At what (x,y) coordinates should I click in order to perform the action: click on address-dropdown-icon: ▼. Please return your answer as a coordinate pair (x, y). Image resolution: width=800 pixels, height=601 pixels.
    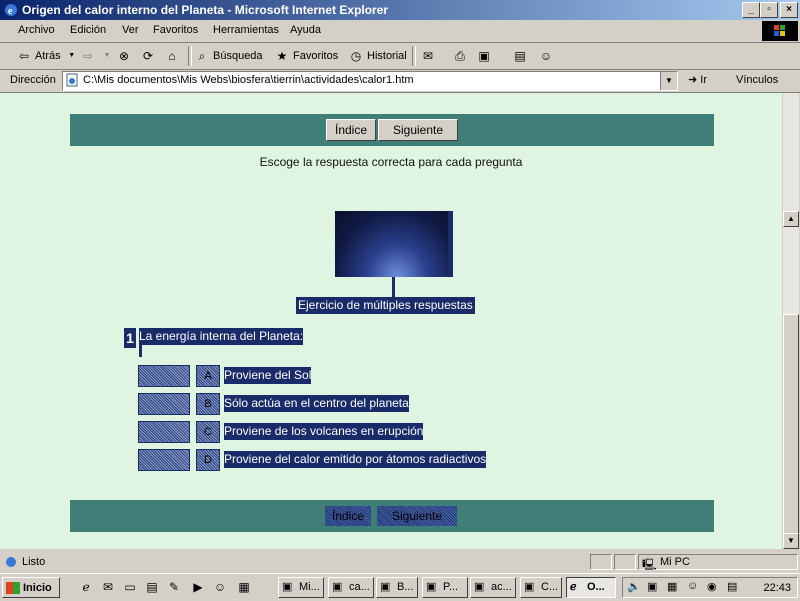
    Looking at the image, I should click on (668, 81).